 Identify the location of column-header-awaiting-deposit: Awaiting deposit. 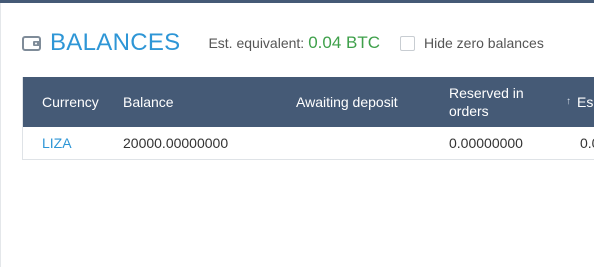
(347, 102).